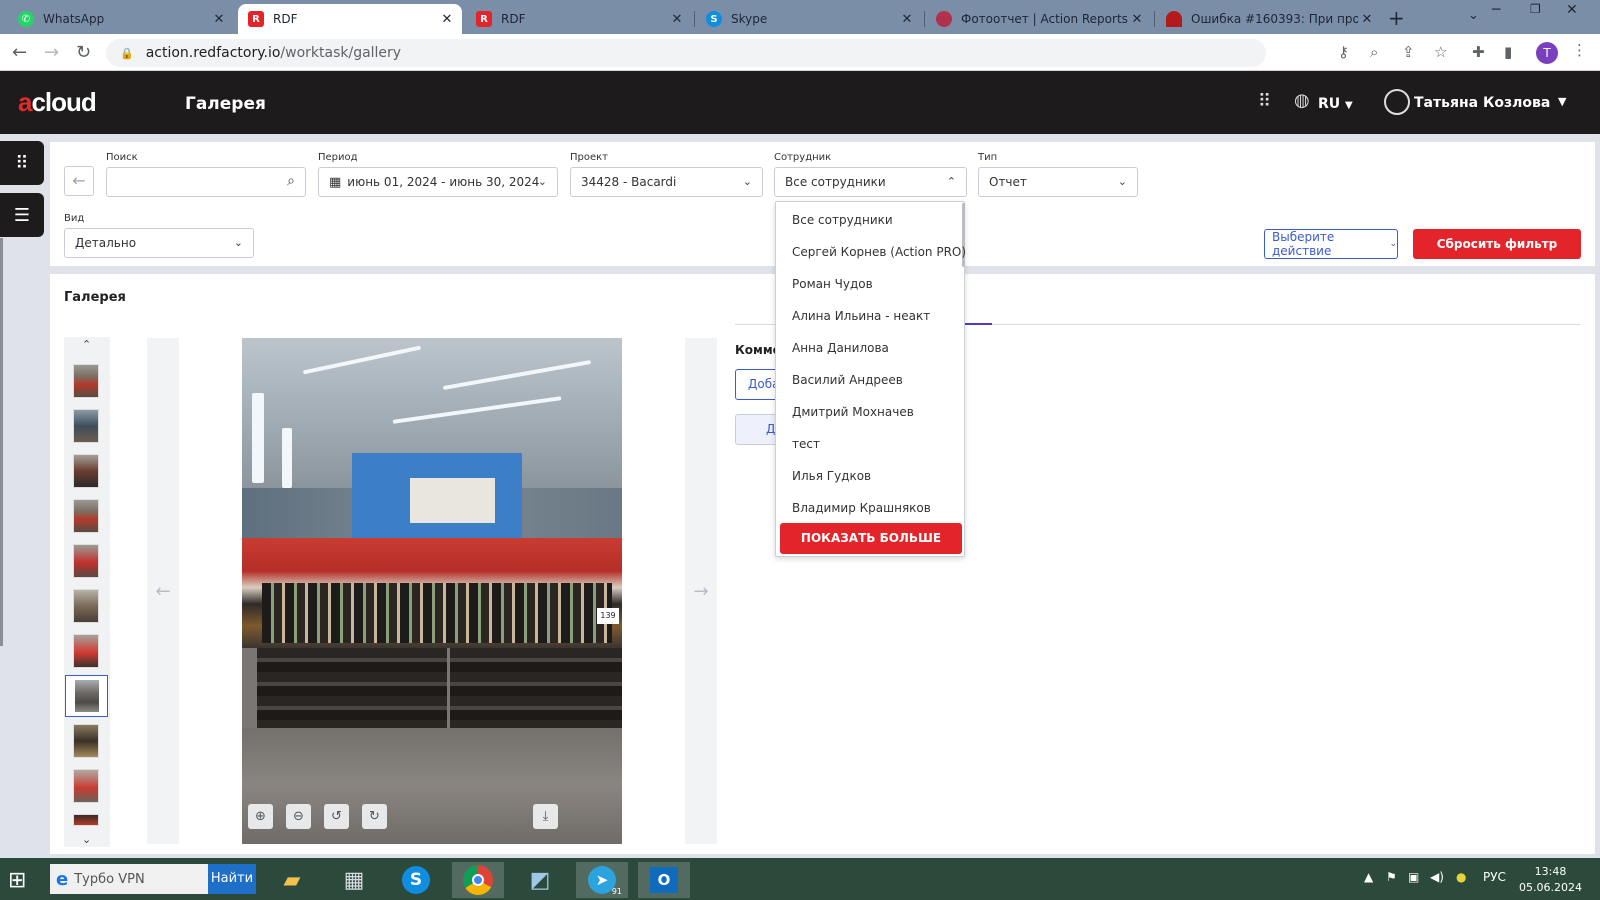 The width and height of the screenshot is (1600, 900). What do you see at coordinates (478, 880) in the screenshot?
I see `chrome-taskbar-icon` at bounding box center [478, 880].